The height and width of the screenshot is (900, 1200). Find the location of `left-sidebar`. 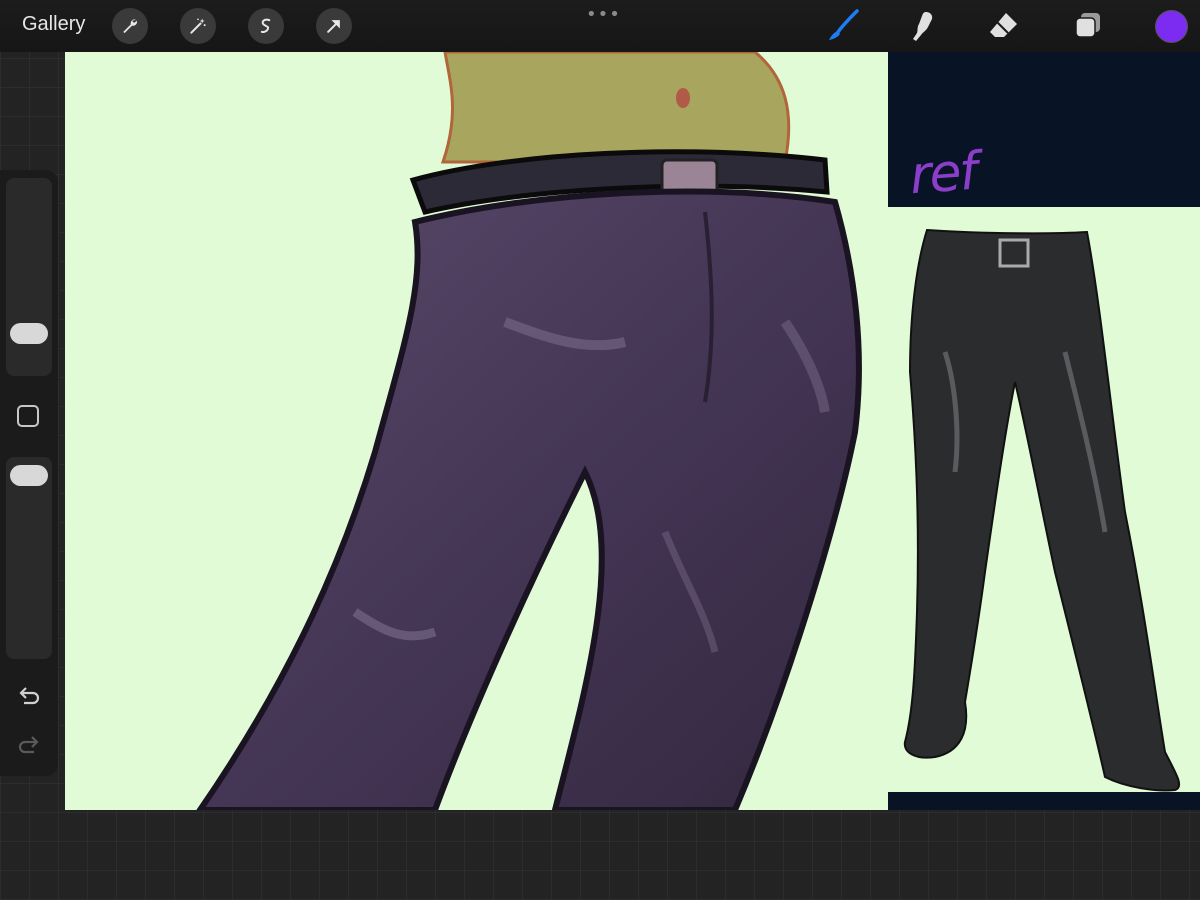

left-sidebar is located at coordinates (29, 473).